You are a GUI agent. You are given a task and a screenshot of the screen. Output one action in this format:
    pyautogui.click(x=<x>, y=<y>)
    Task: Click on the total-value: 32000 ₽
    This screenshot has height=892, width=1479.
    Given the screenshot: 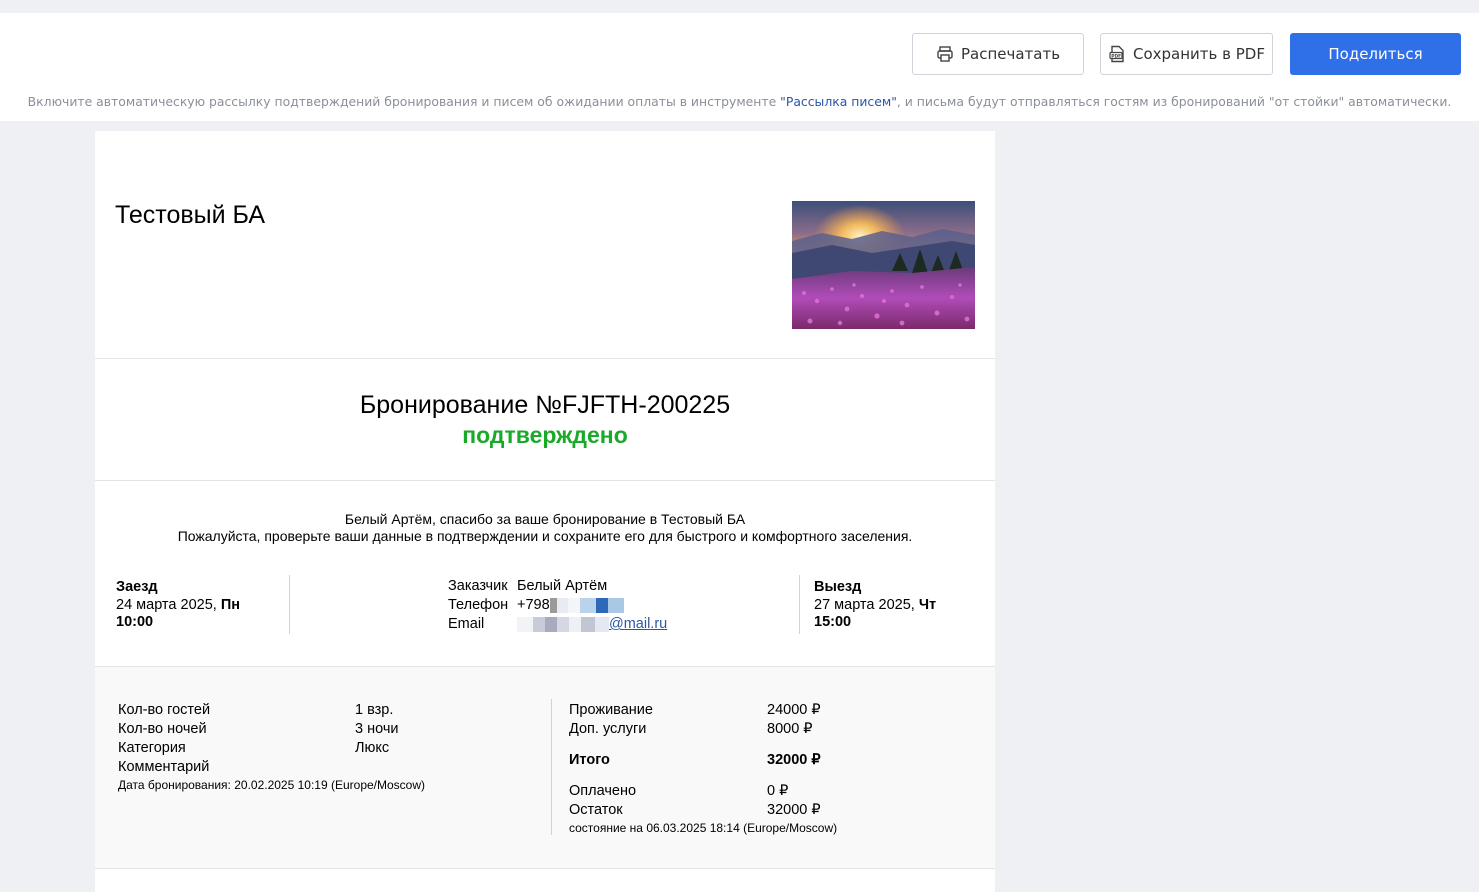 What is the action you would take?
    pyautogui.click(x=794, y=760)
    